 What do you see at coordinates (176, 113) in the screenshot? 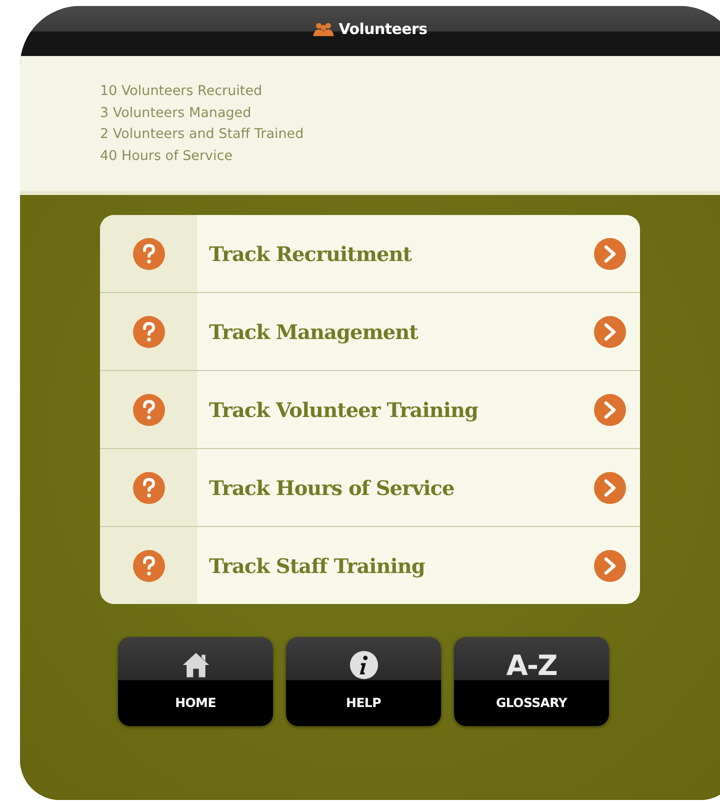
I see `stat-line: 3 Volunteers Managed` at bounding box center [176, 113].